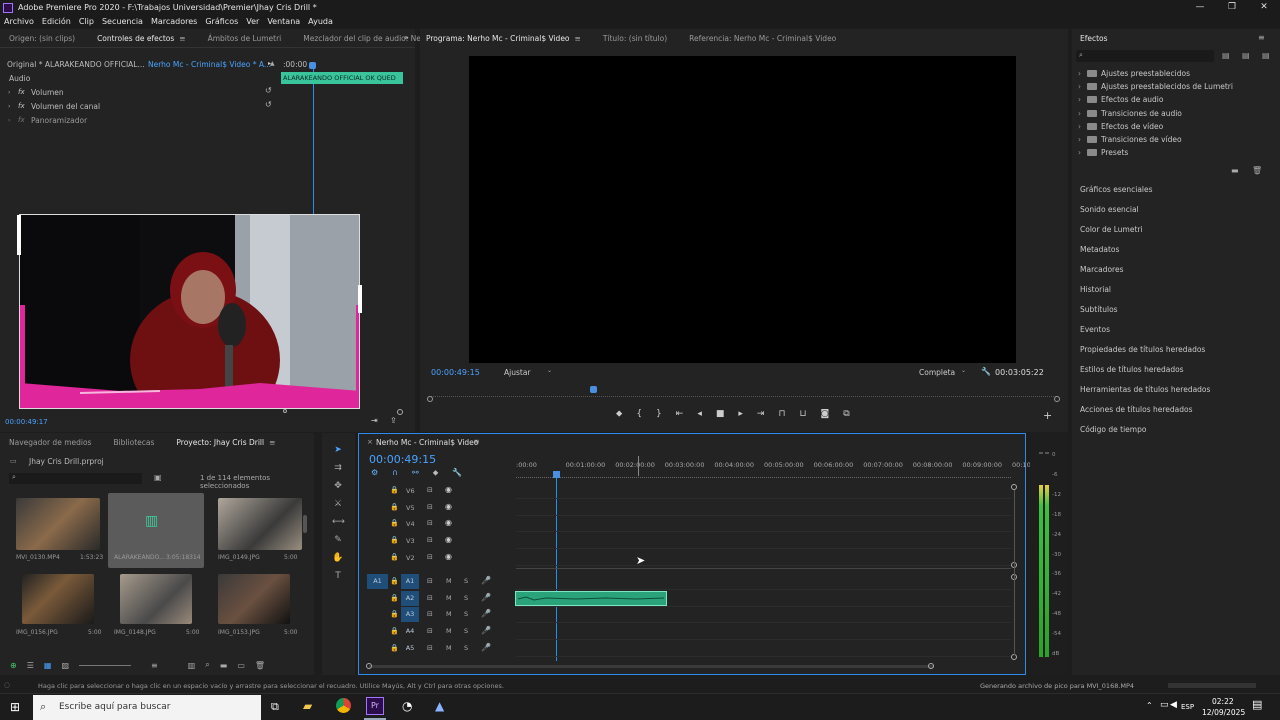  Describe the element at coordinates (1149, 705) in the screenshot. I see `tray-chevron-icon: ⌃` at that location.